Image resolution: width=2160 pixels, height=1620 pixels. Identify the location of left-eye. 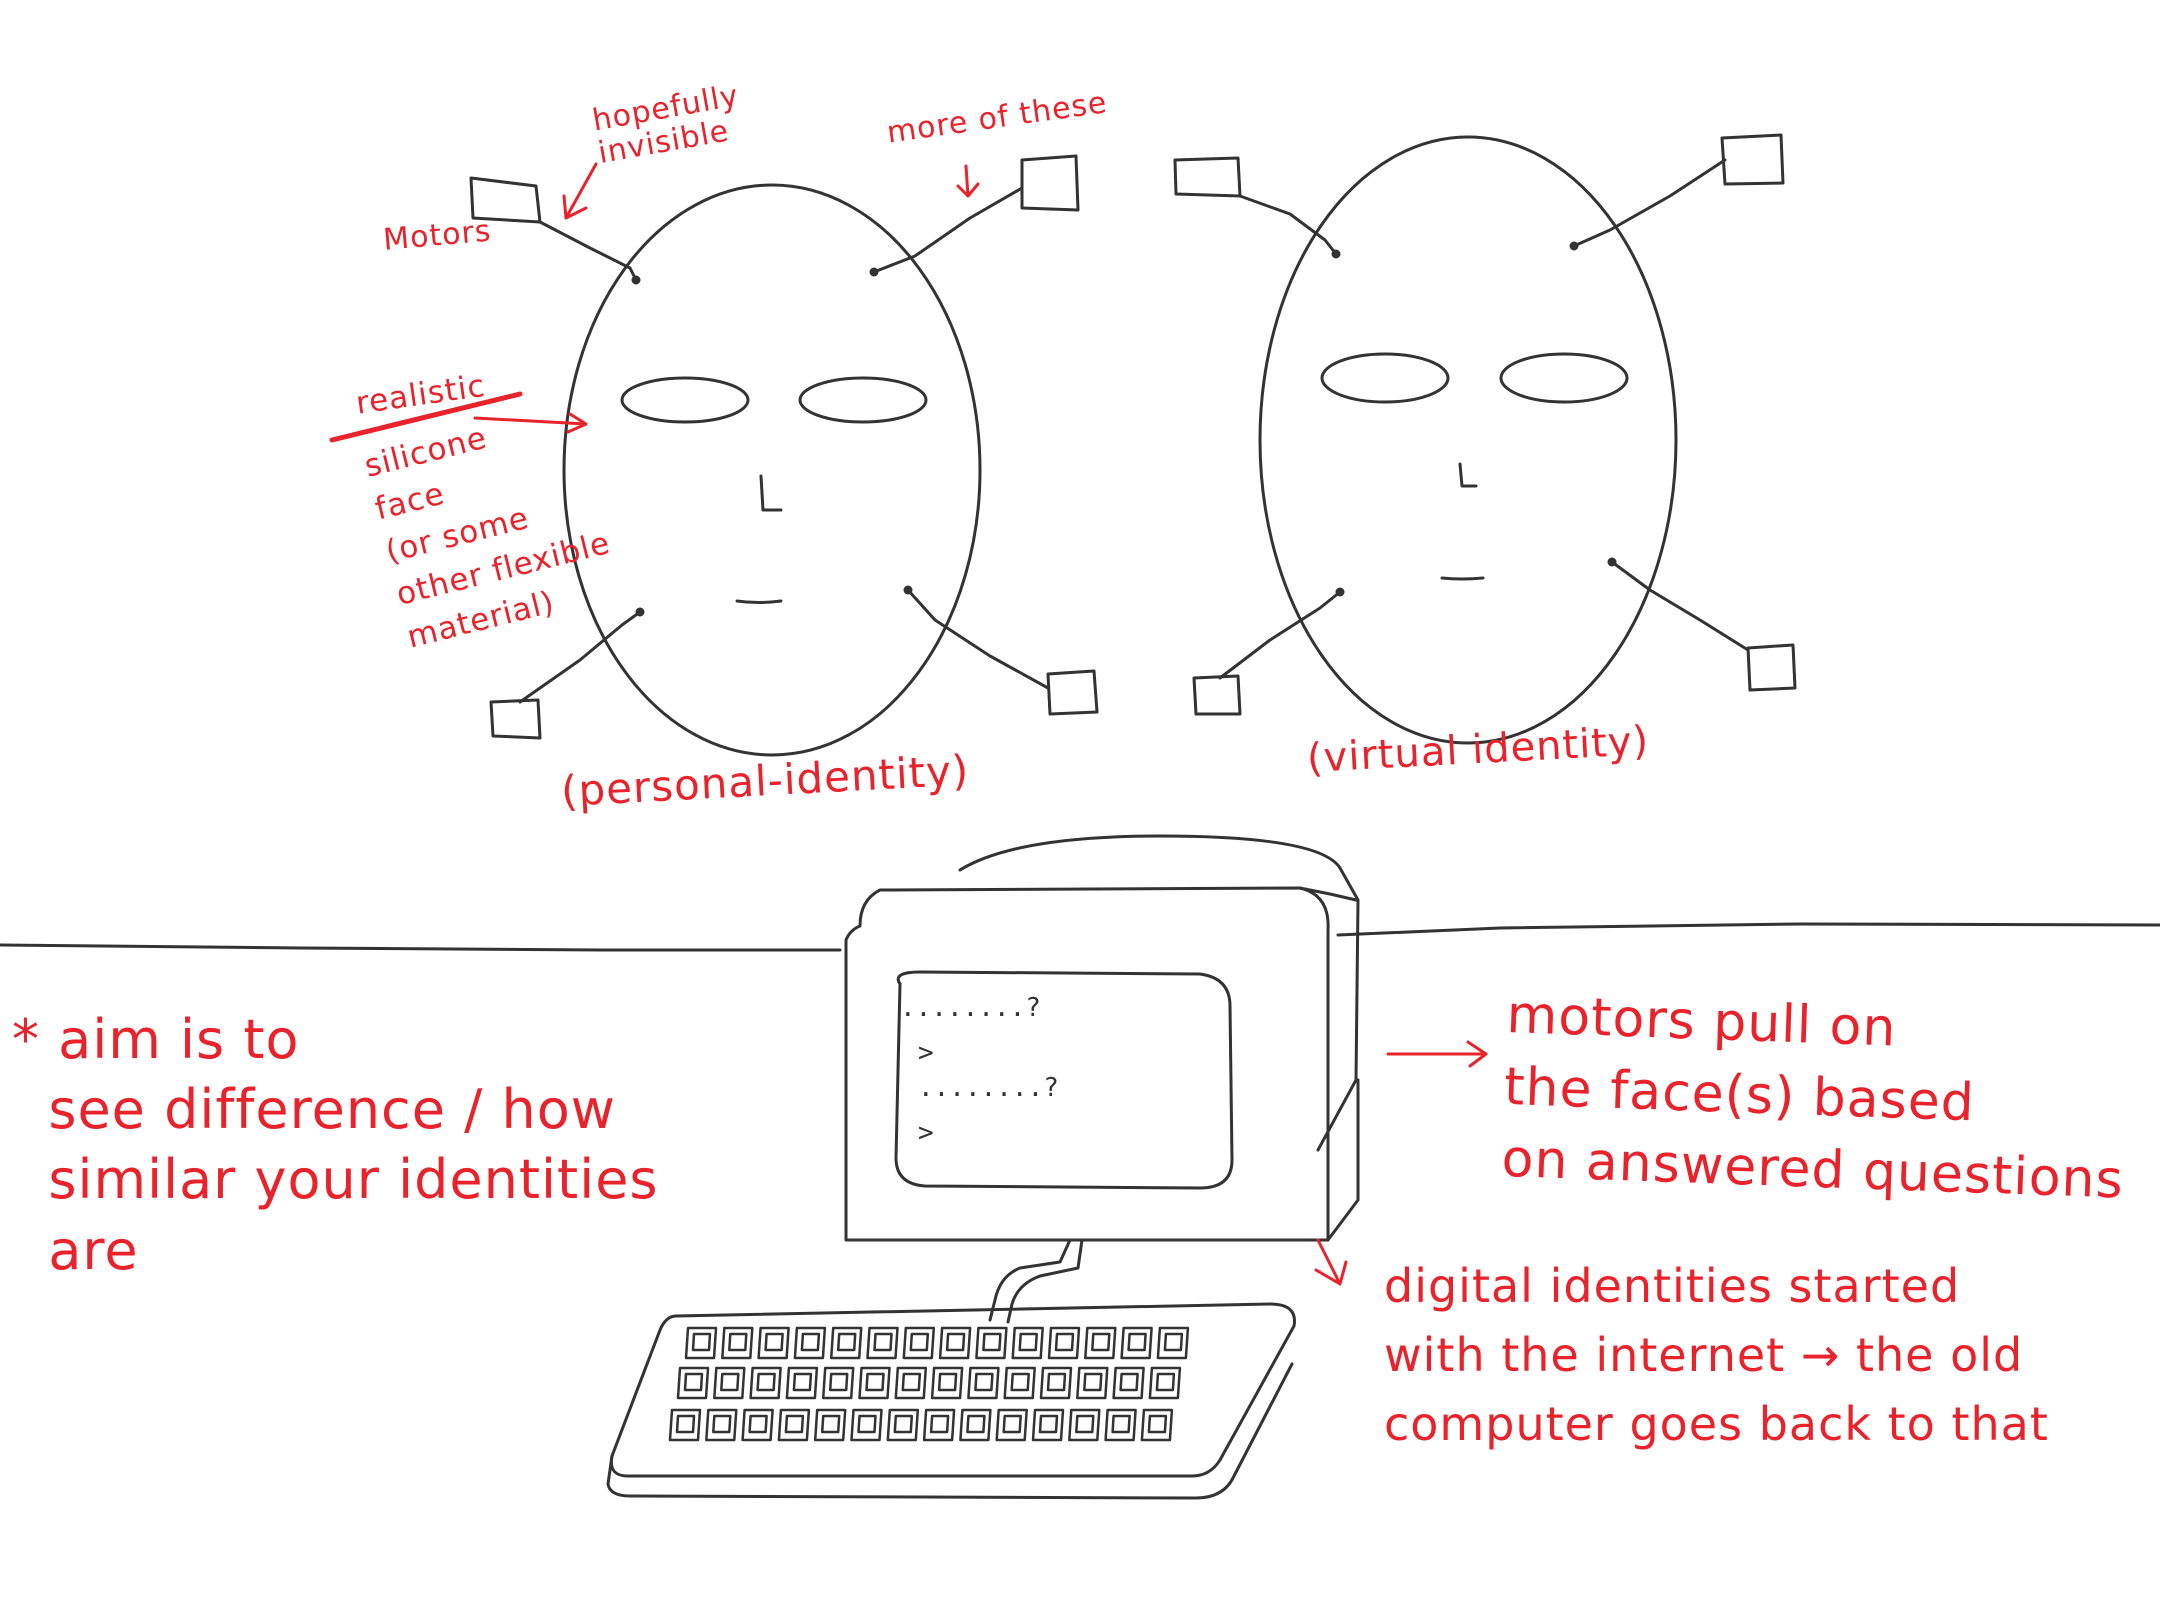
(685, 400).